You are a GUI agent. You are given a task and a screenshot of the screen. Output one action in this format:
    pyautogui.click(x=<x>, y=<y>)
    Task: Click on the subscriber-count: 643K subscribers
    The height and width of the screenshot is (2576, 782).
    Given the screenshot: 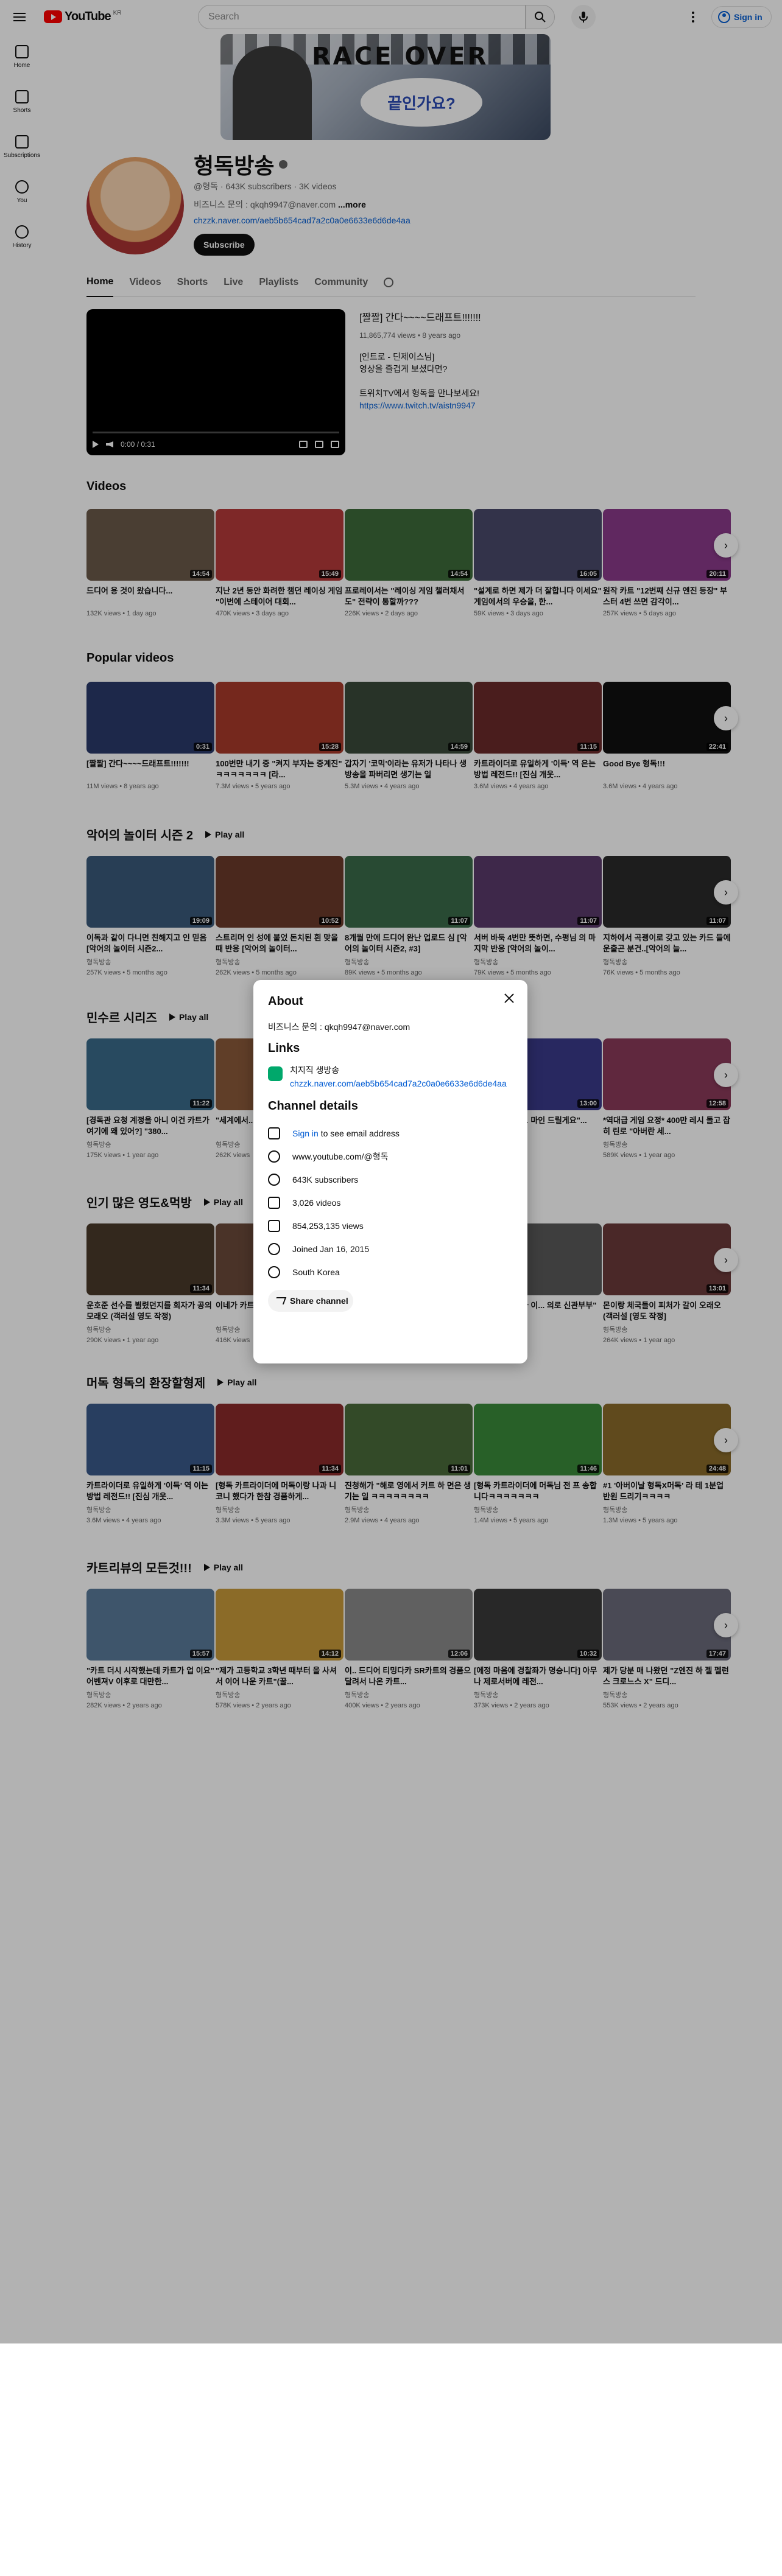 What is the action you would take?
    pyautogui.click(x=326, y=1180)
    